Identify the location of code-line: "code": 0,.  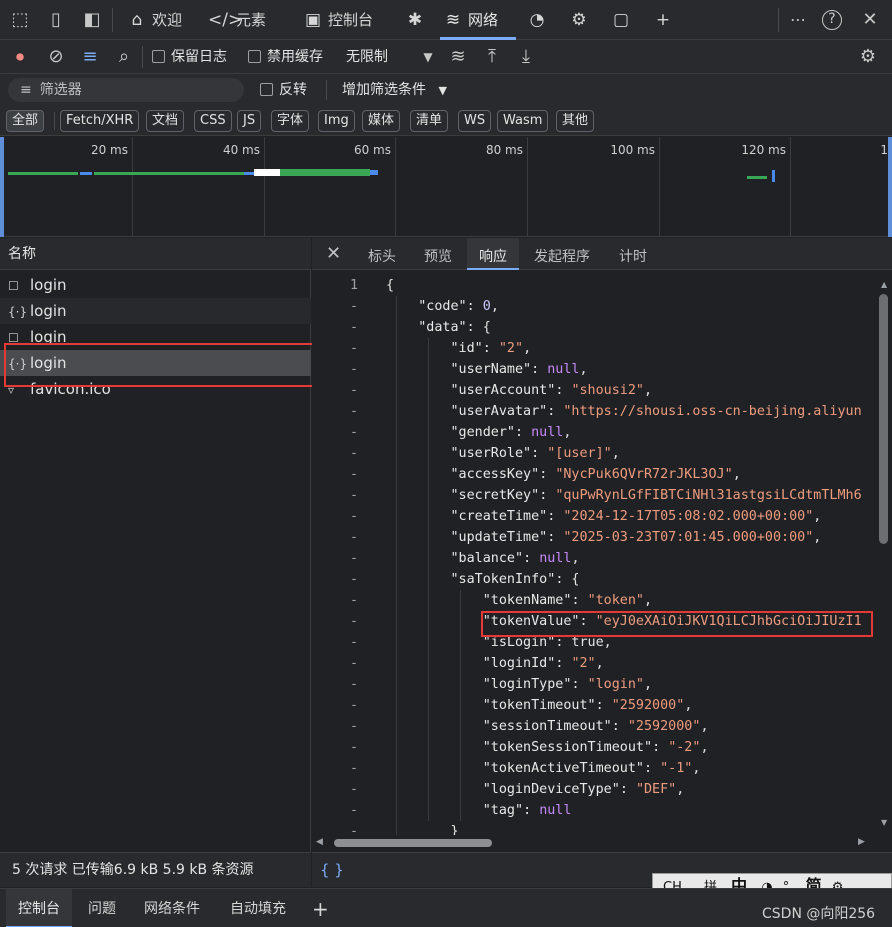
(458, 306).